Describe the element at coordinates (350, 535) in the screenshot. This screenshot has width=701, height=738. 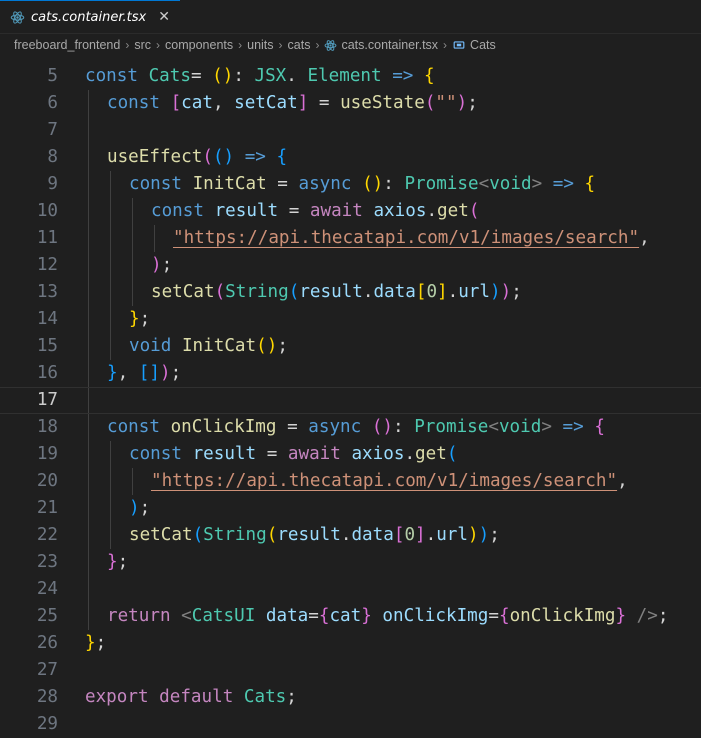
I see `code-line: 22 setCat(String(result.data[0].url));` at that location.